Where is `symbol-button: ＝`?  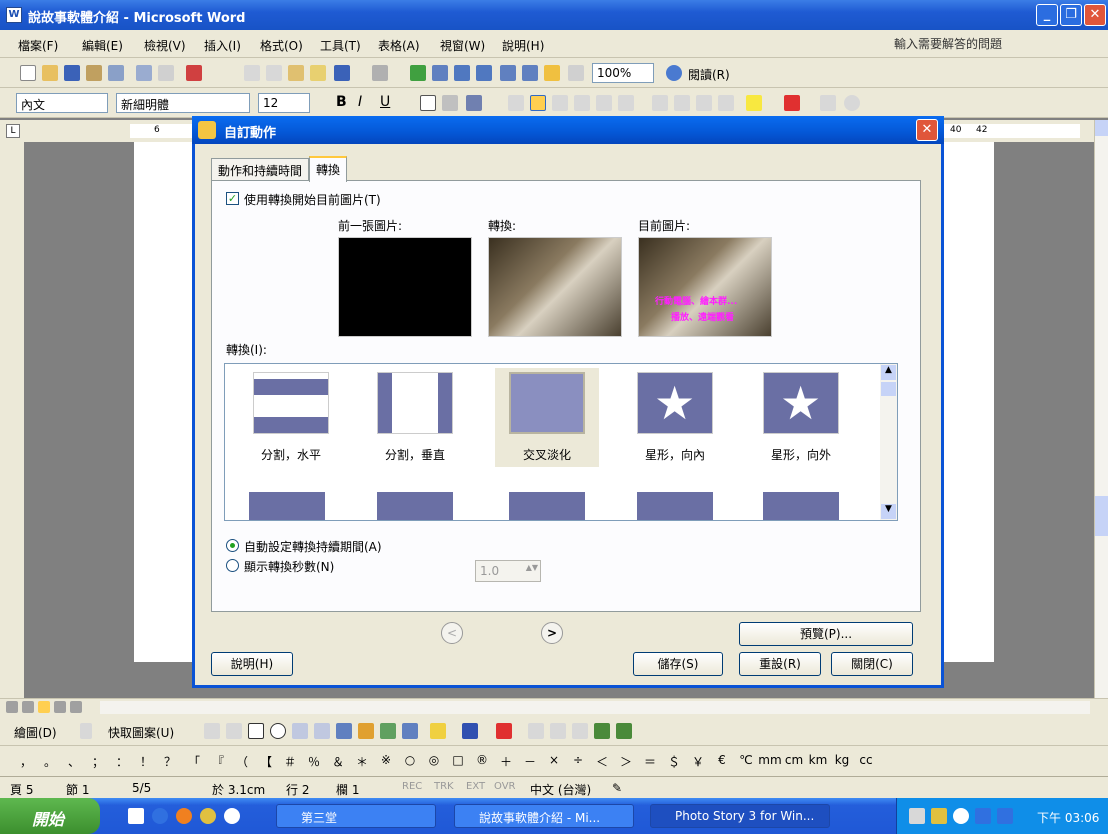
symbol-button: ＝ is located at coordinates (650, 761).